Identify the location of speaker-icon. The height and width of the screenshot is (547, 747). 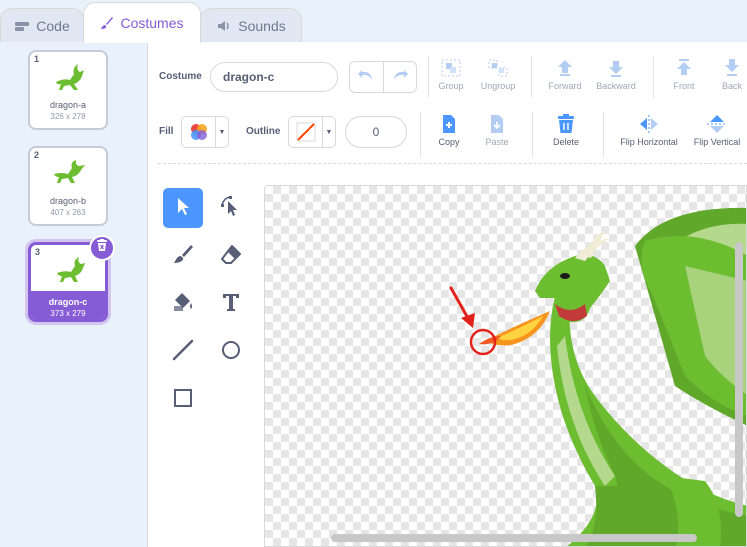
(224, 26).